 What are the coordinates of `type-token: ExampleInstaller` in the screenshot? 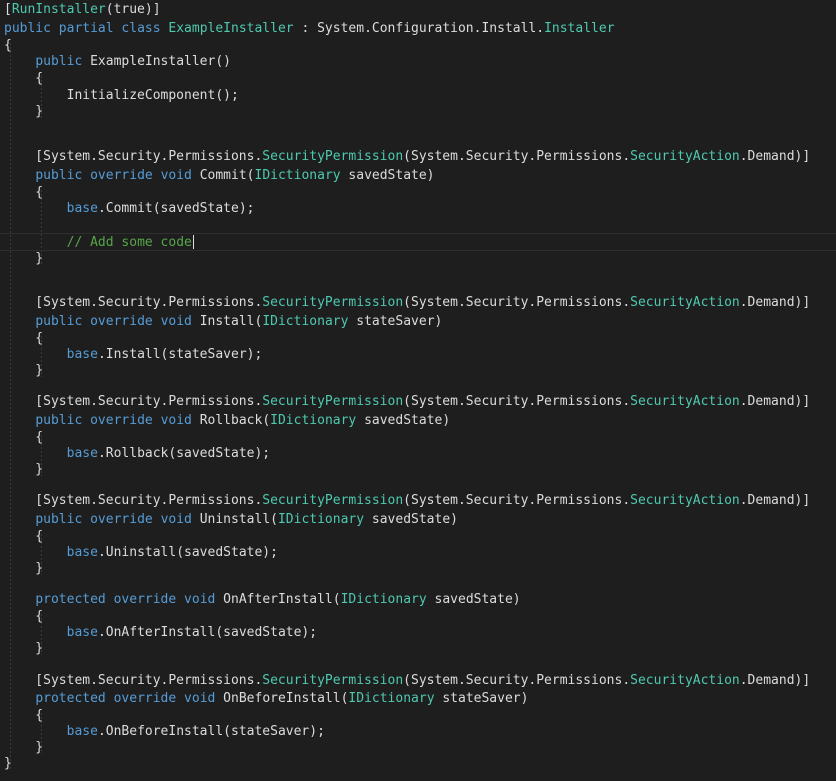 It's located at (231, 28).